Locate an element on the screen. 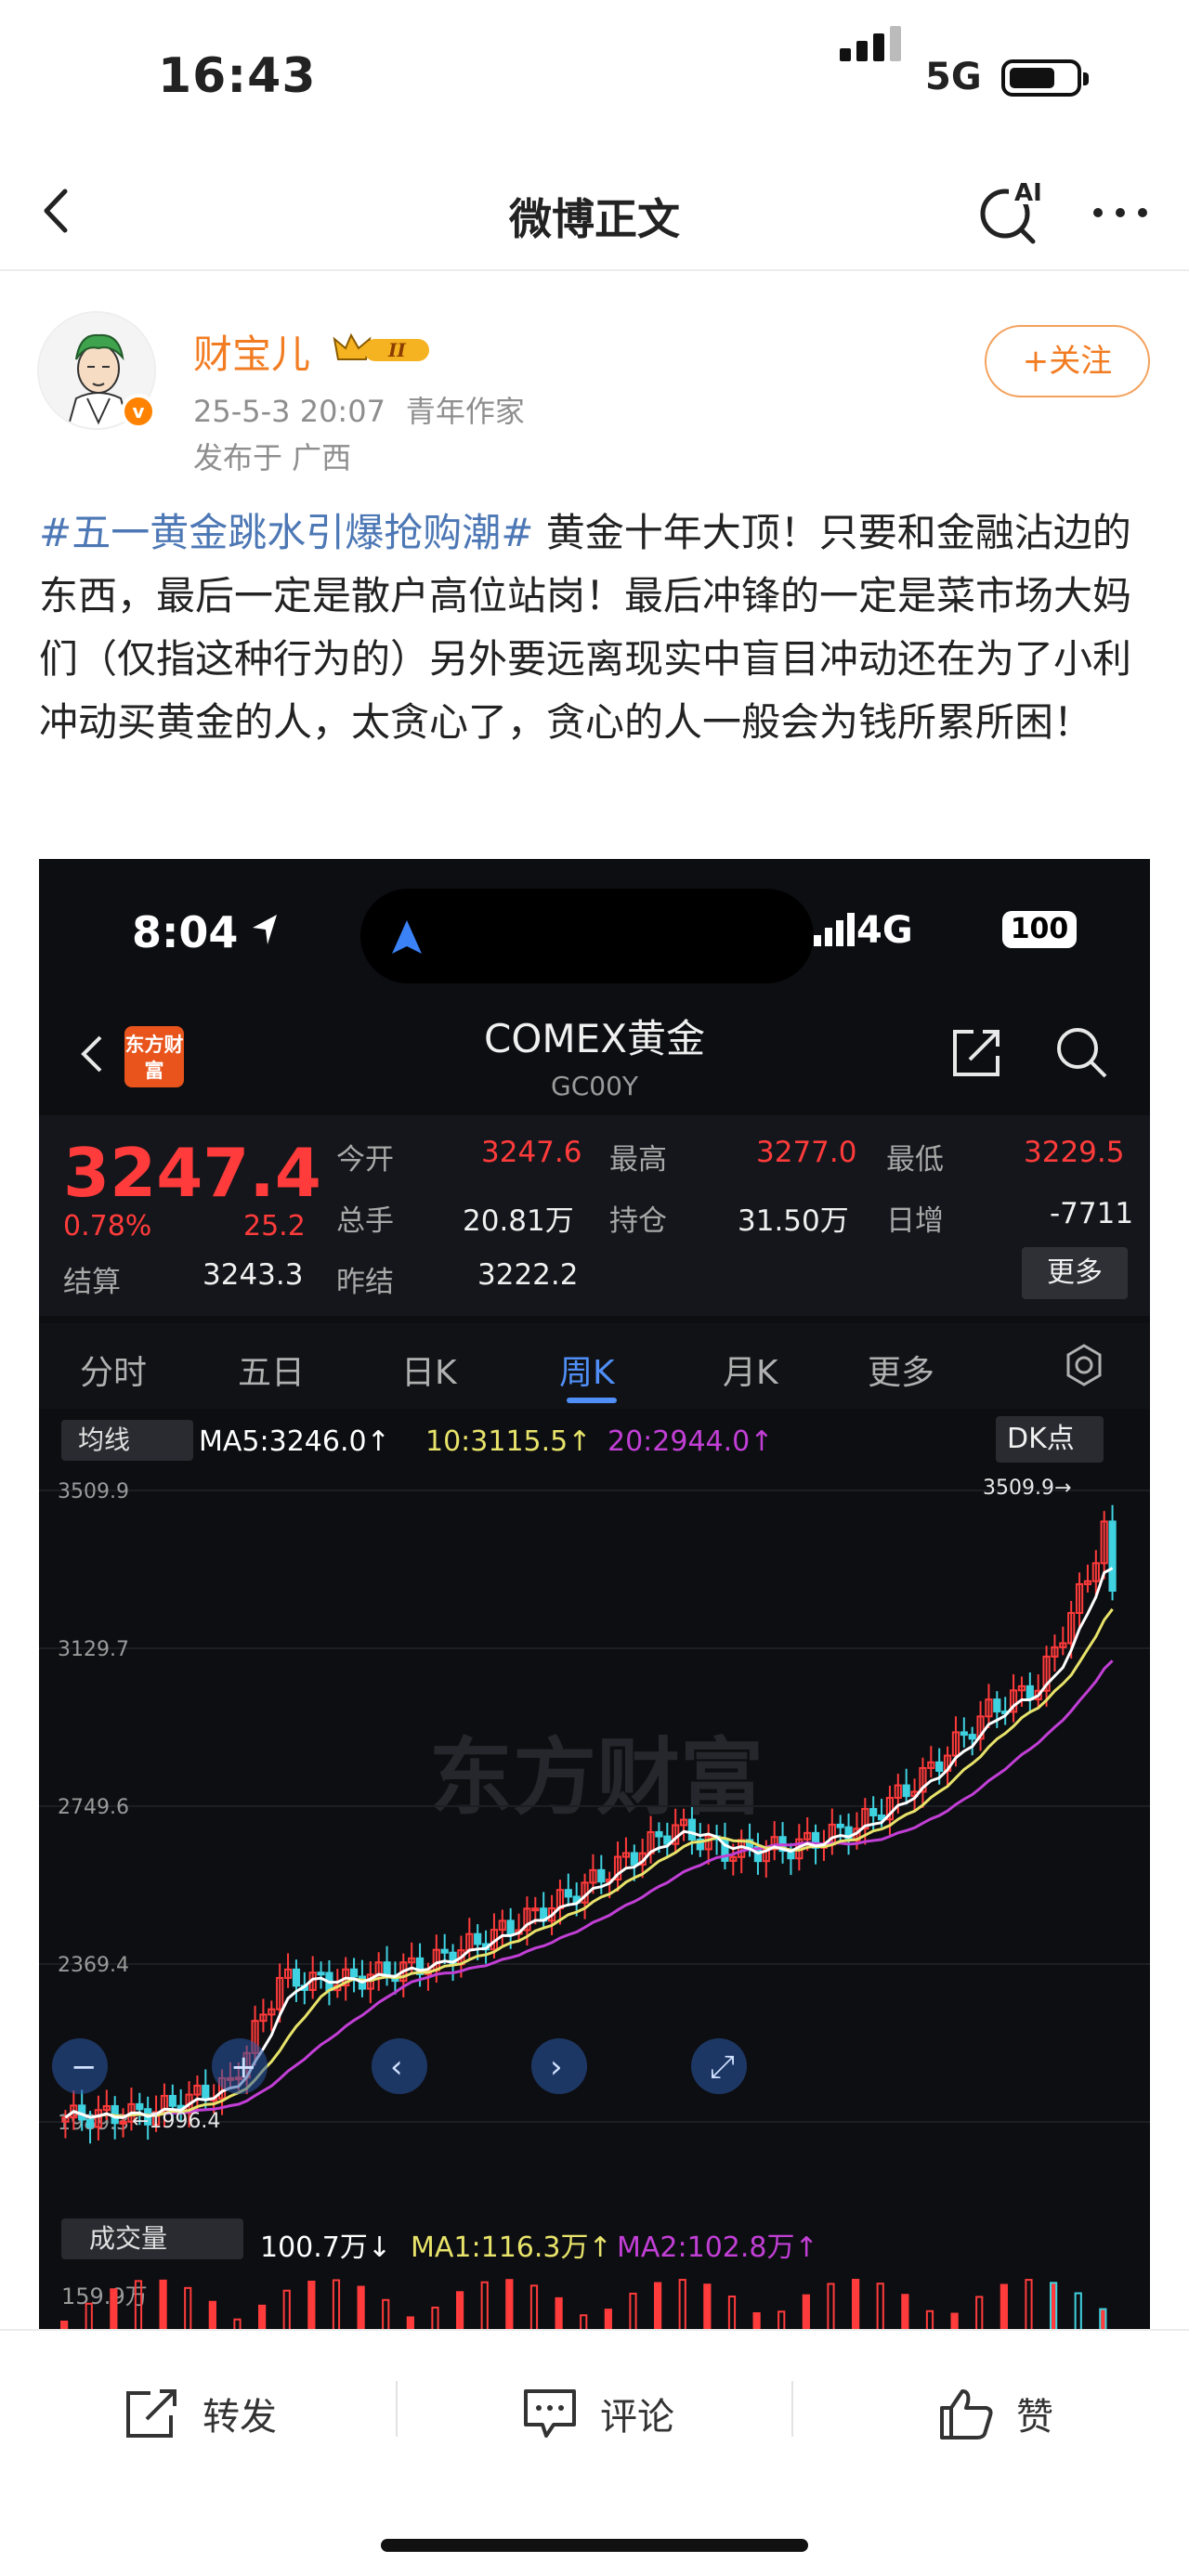  scroll-left-button: ‹ is located at coordinates (399, 2066).